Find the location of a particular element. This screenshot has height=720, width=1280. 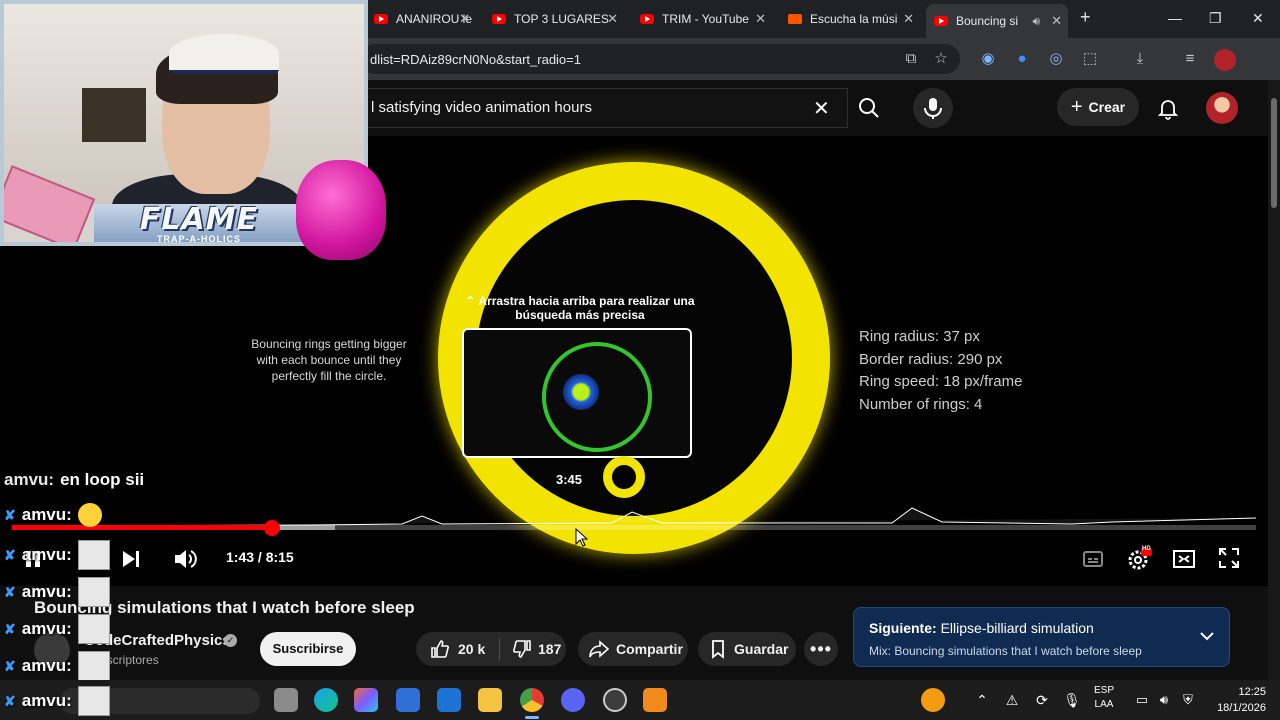

tab-label: TRIM - YouTube is located at coordinates (705, 19).